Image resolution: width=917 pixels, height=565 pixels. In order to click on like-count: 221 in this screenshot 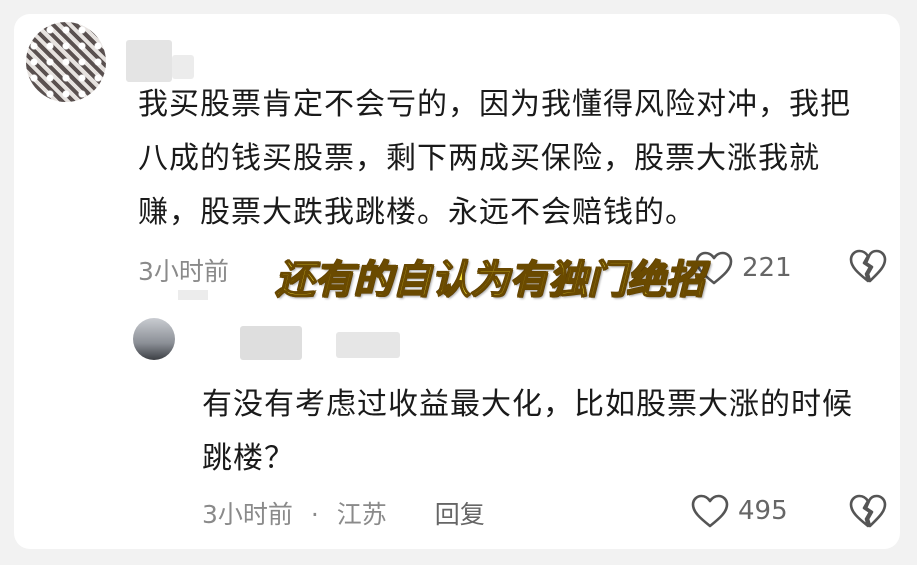, I will do `click(767, 268)`.